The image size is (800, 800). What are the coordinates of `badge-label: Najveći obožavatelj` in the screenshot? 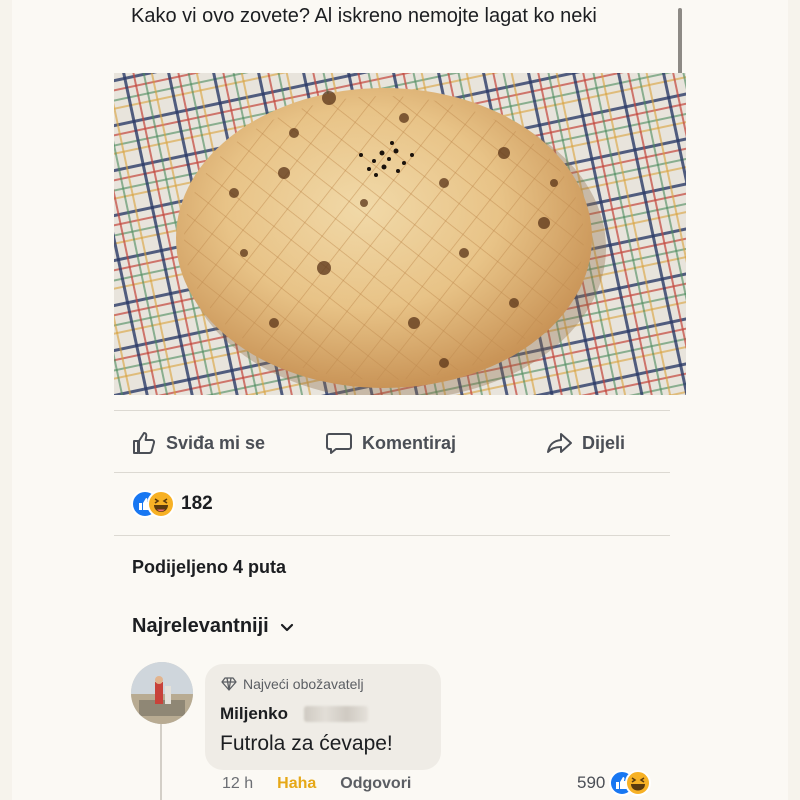 It's located at (303, 684).